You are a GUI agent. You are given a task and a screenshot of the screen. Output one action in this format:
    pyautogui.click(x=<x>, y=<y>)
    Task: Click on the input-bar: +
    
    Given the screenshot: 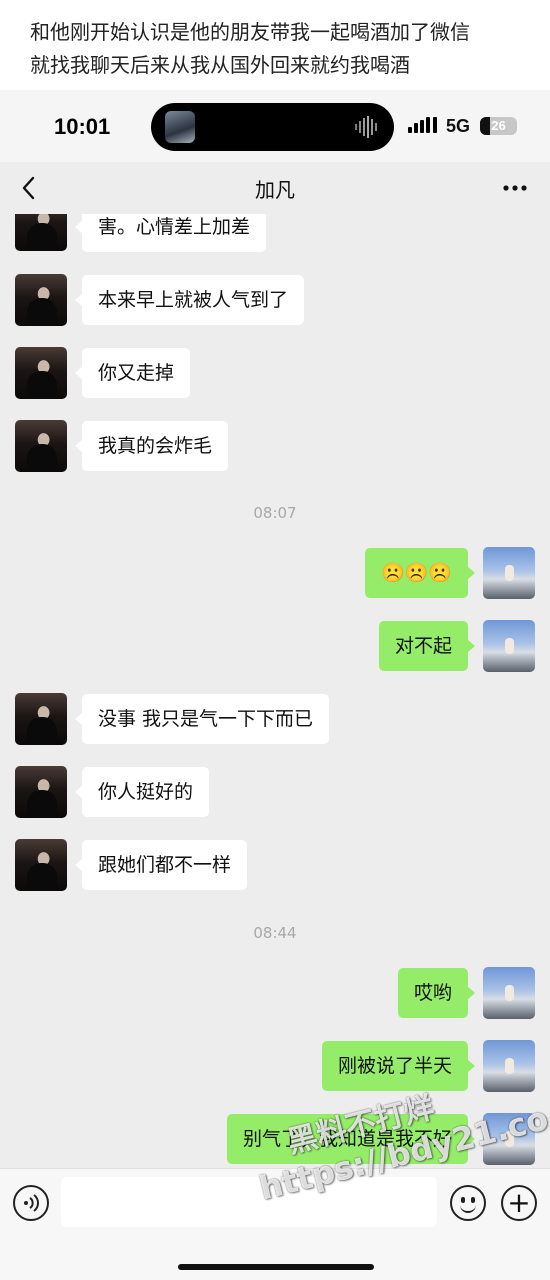 What is the action you would take?
    pyautogui.click(x=275, y=1224)
    